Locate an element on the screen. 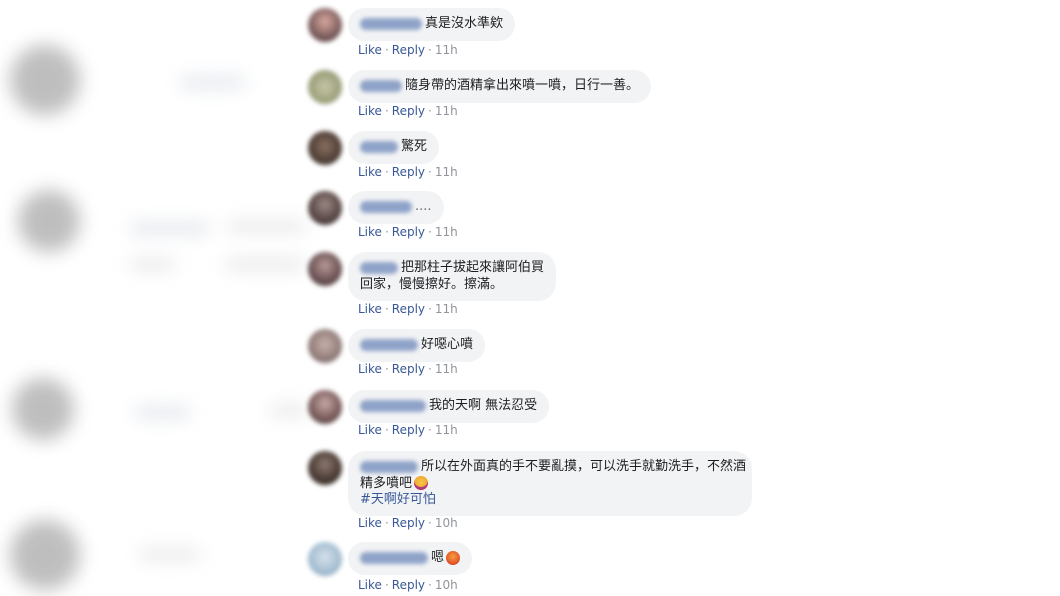 The image size is (1060, 596). comment-bubble: 好噁心噴 is located at coordinates (417, 345).